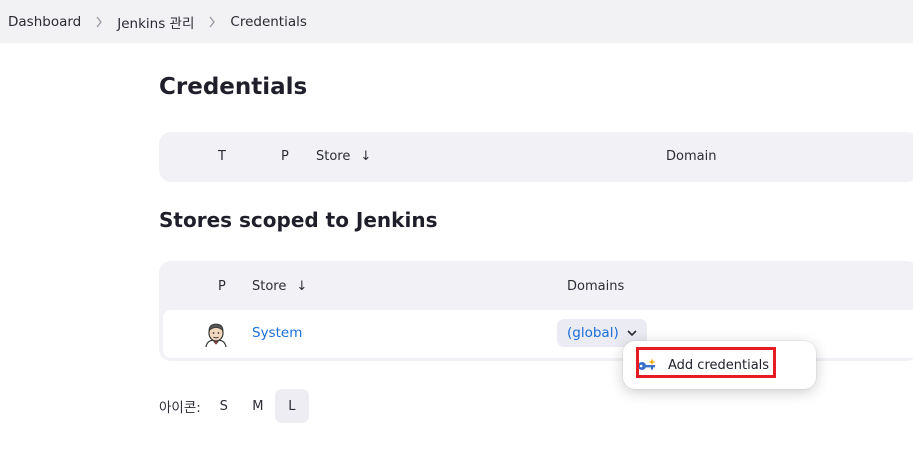  I want to click on domain-dropdown-menu: Add credentials, so click(719, 365).